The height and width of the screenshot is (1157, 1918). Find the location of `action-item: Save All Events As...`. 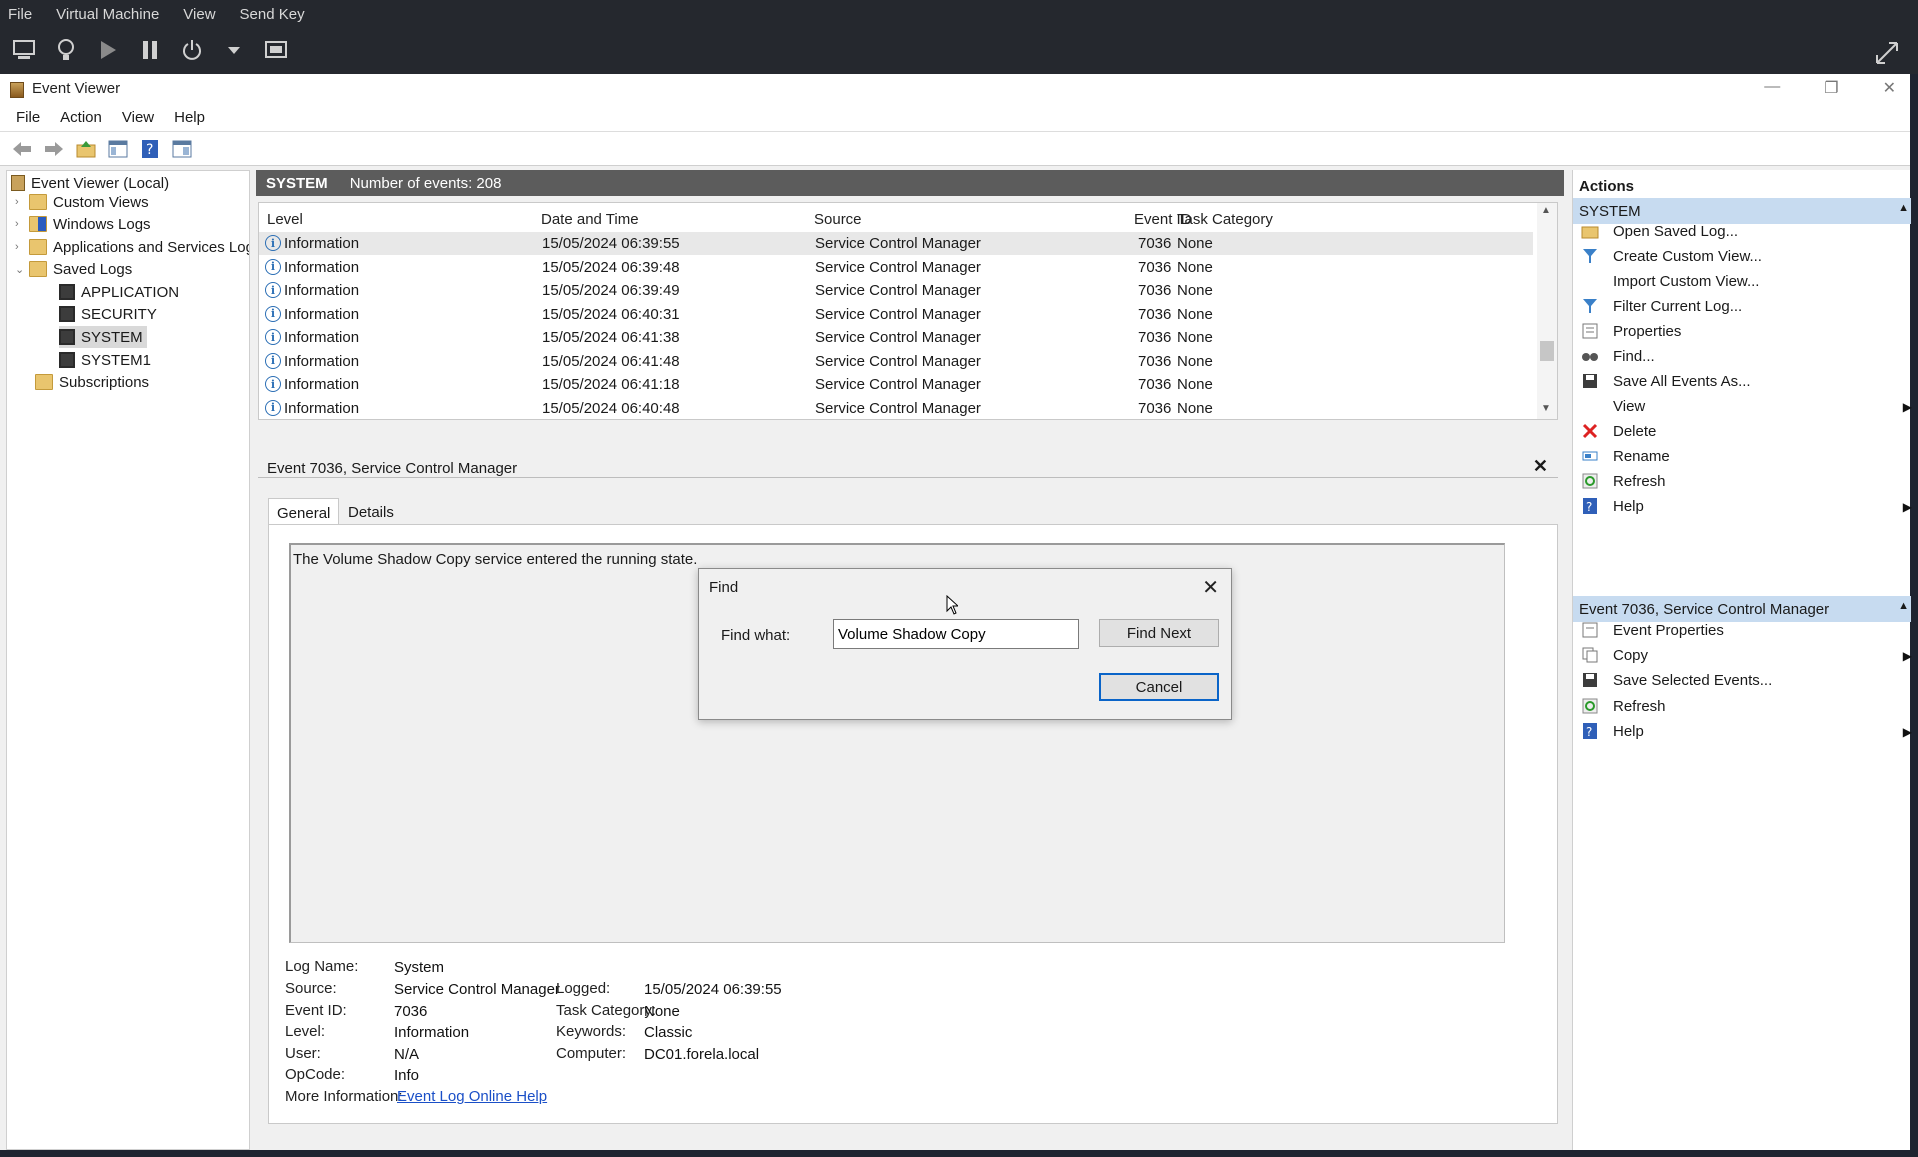

action-item: Save All Events As... is located at coordinates (1682, 381).